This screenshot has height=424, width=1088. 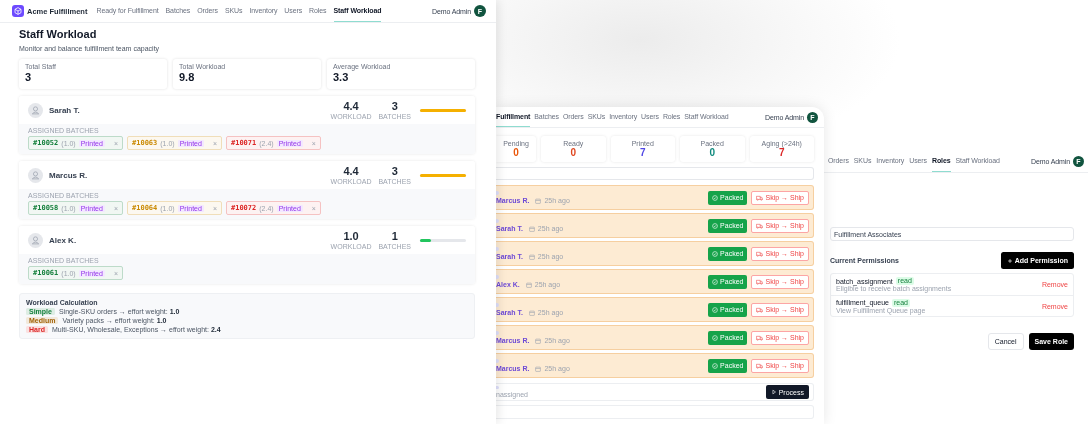 I want to click on logo-icon, so click(x=18, y=11).